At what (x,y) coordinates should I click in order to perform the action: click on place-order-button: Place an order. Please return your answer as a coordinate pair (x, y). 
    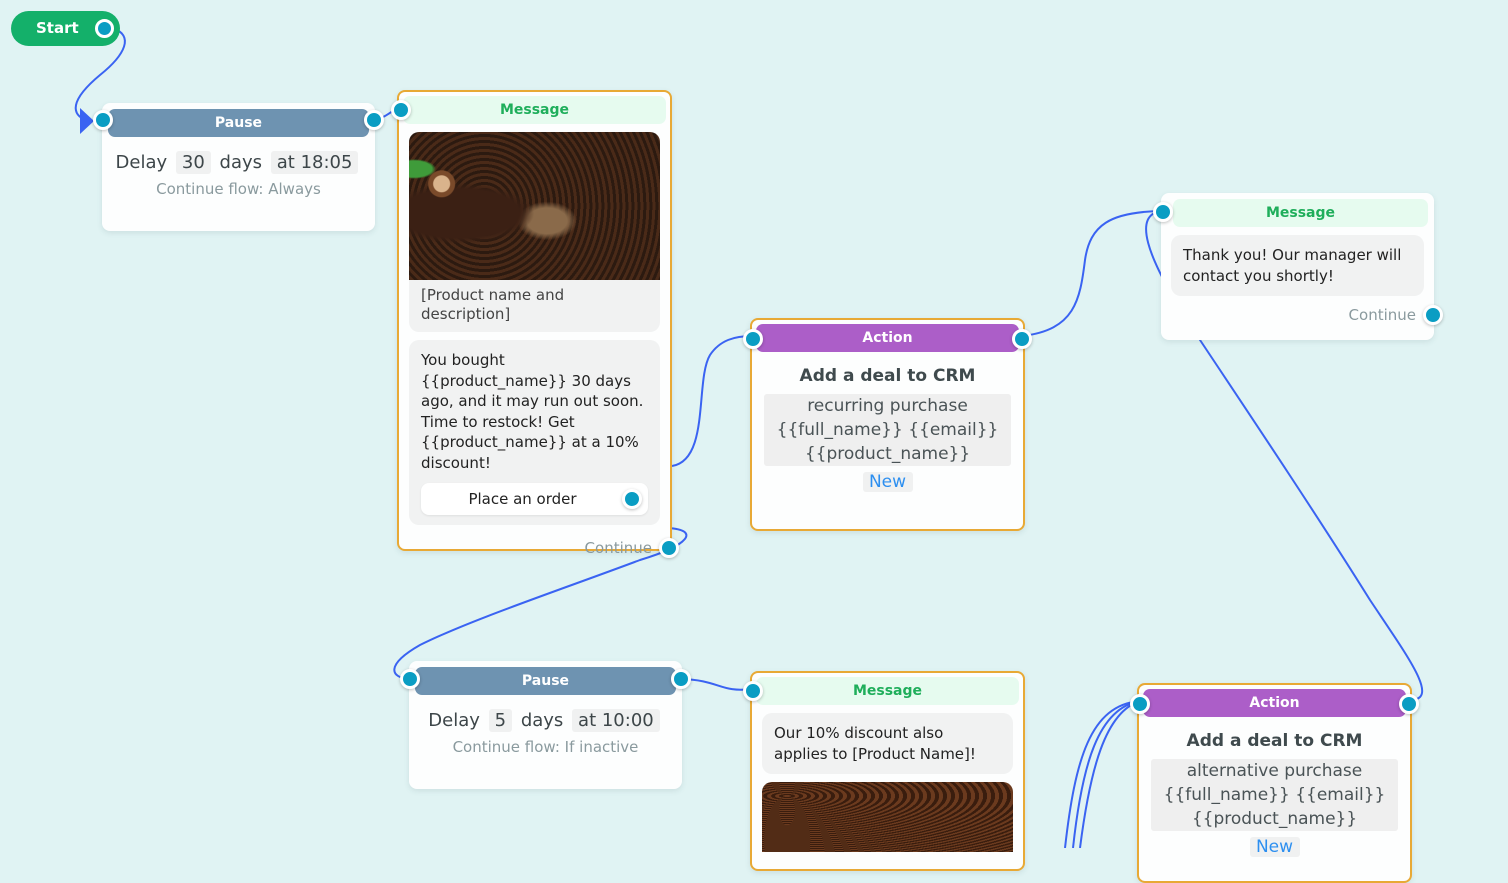
    Looking at the image, I should click on (534, 499).